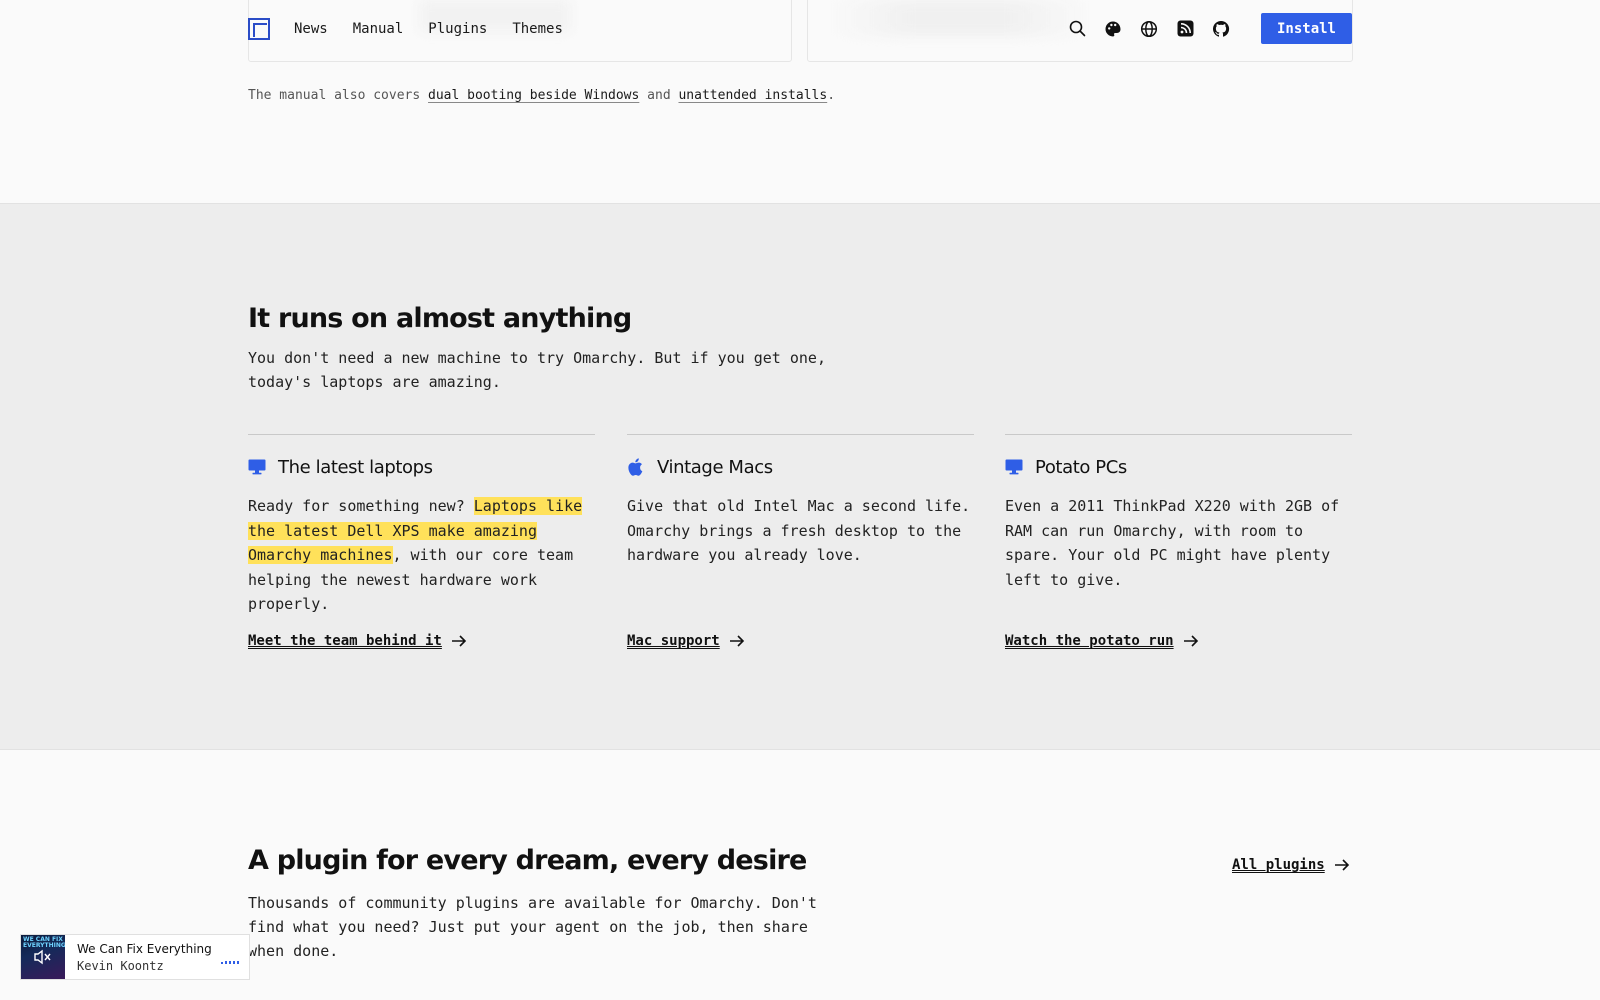 This screenshot has width=1600, height=1000. I want to click on meet-team-link-label: Meet the team behind it, so click(345, 641).